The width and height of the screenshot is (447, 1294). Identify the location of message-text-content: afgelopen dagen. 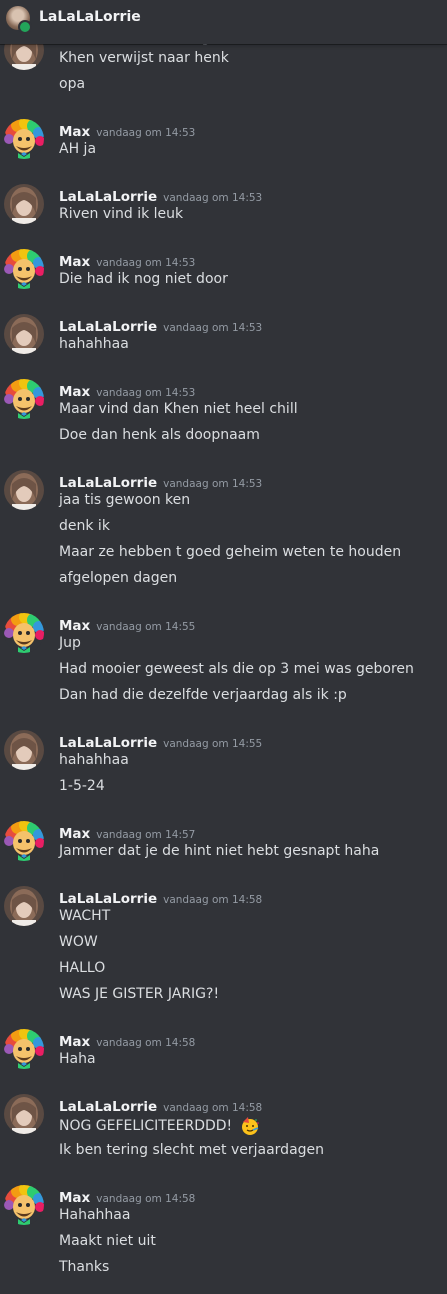
(118, 578).